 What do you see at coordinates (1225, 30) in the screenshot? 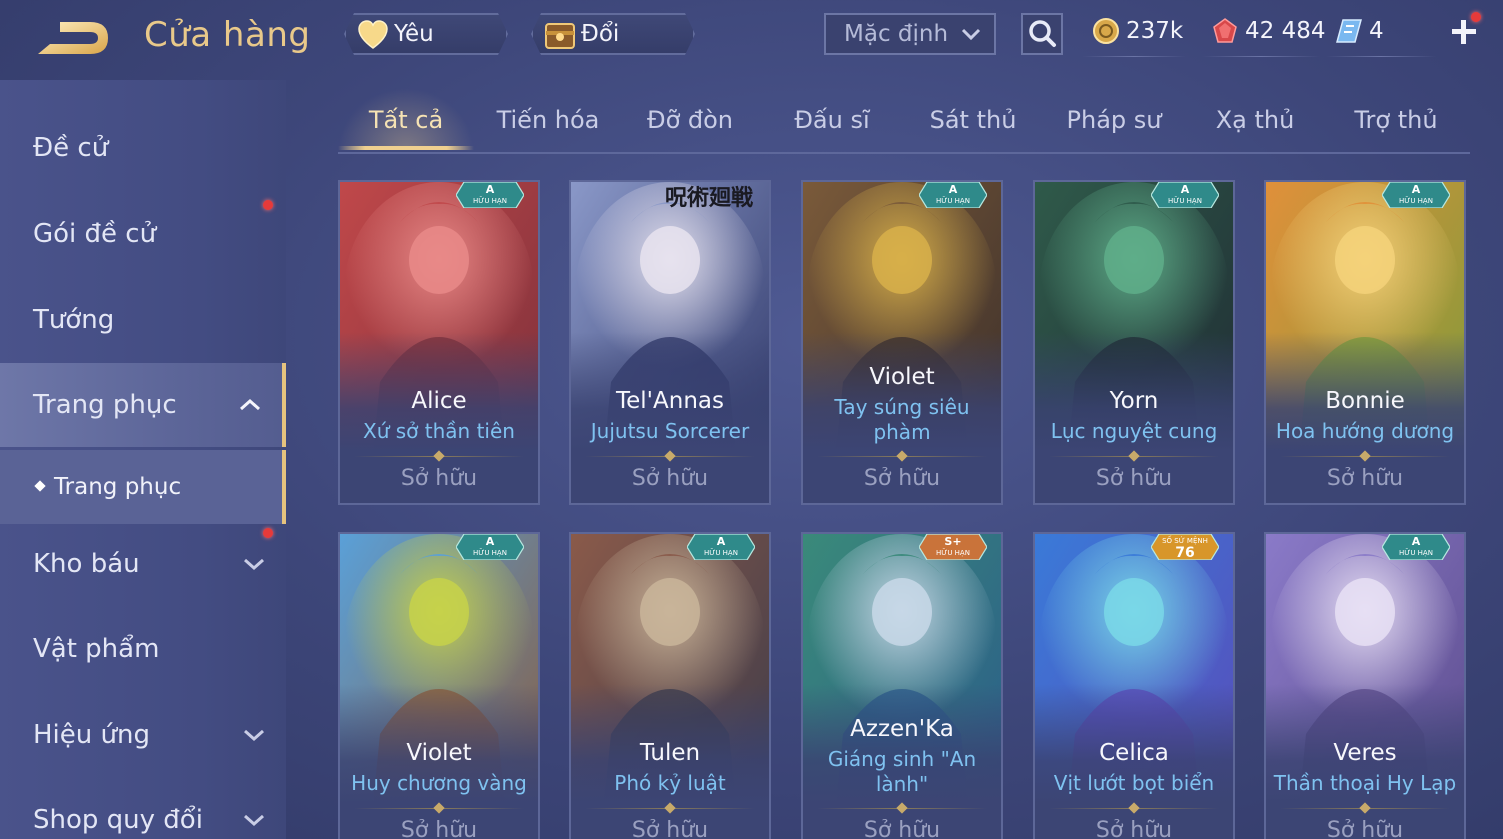
I see `ruby-gem-icon` at bounding box center [1225, 30].